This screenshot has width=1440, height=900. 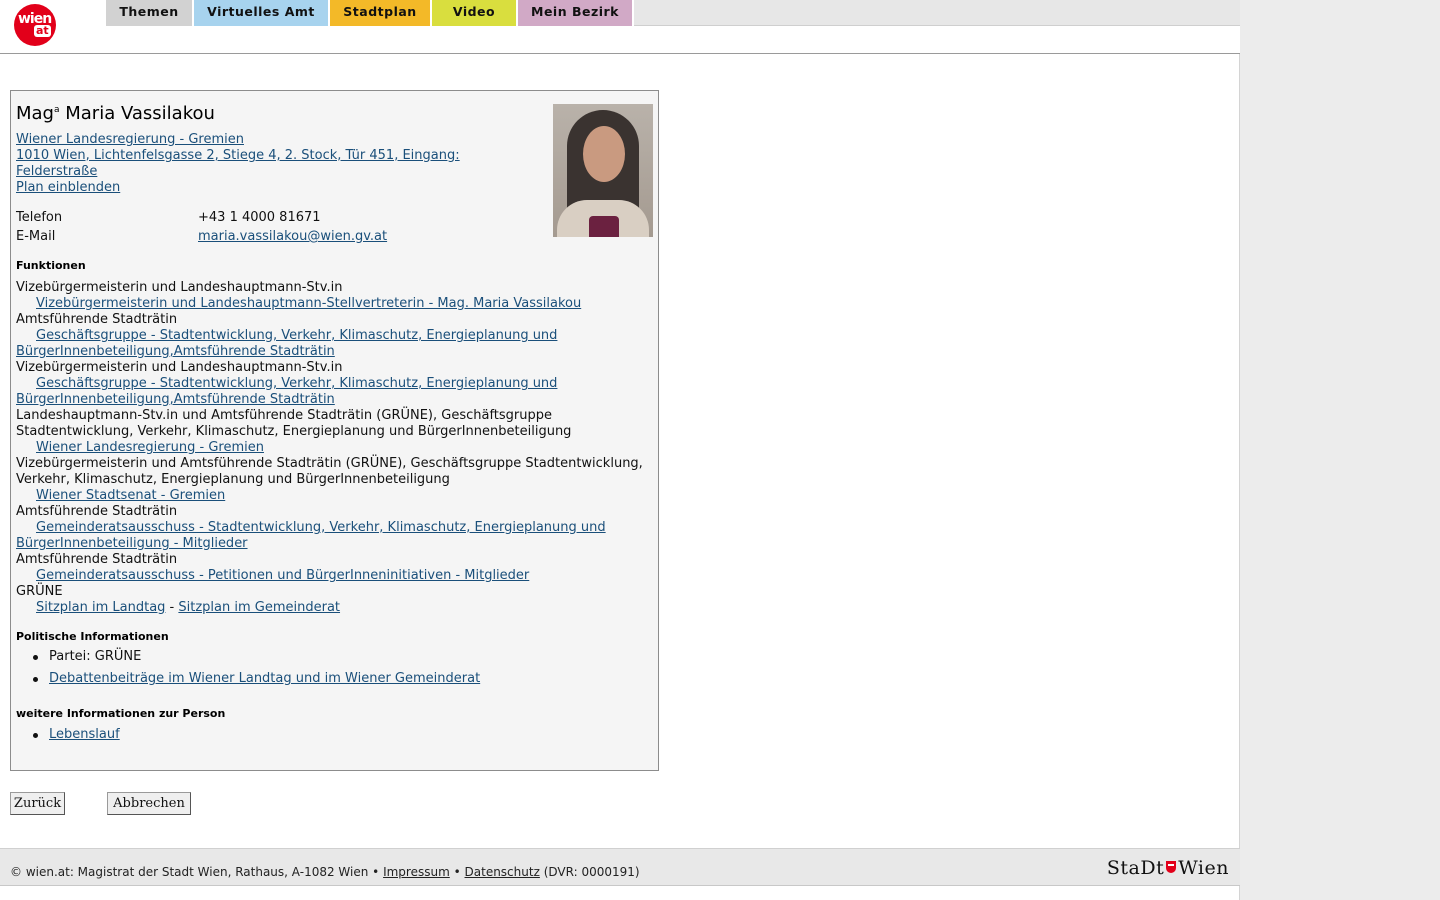 What do you see at coordinates (1171, 867) in the screenshot?
I see `wien-shield-icon` at bounding box center [1171, 867].